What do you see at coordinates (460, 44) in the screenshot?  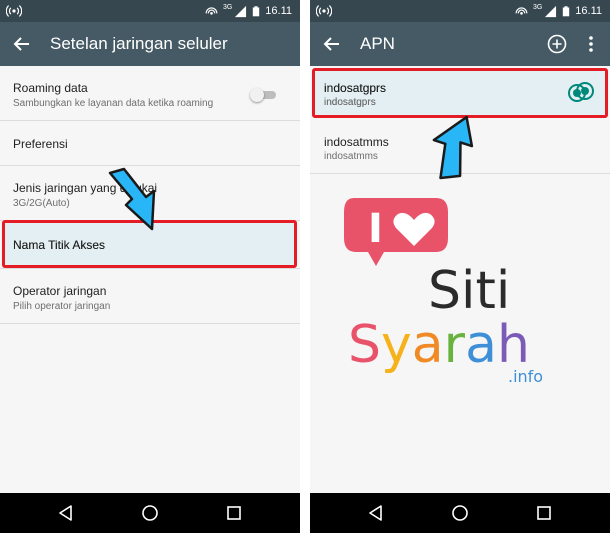 I see `app-bar: APN` at bounding box center [460, 44].